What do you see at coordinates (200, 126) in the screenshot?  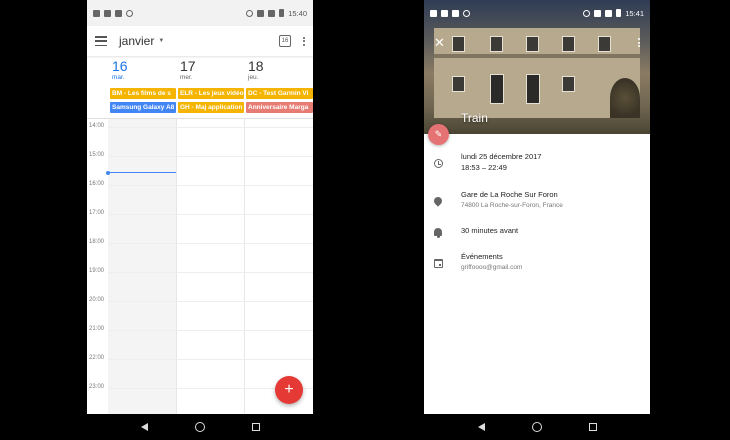 I see `hour-row: 14:00` at bounding box center [200, 126].